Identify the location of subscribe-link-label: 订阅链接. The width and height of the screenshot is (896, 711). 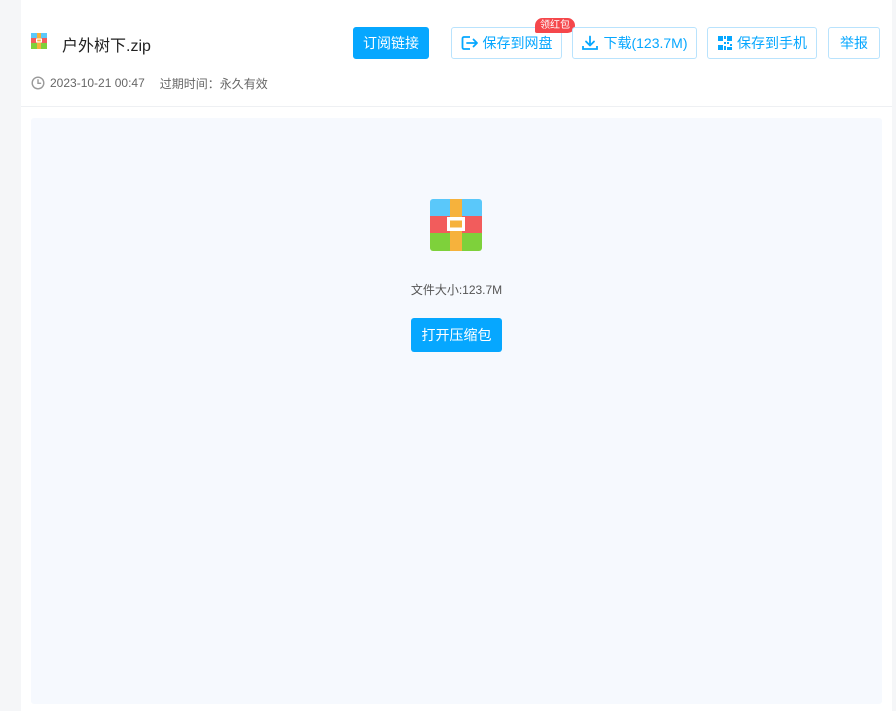
(391, 43).